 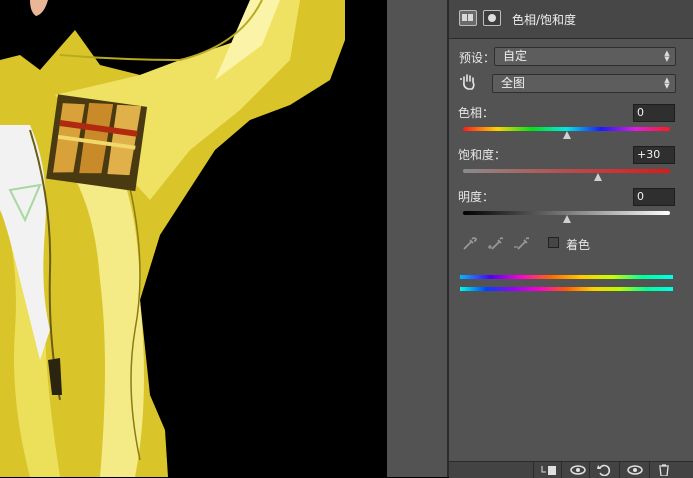 What do you see at coordinates (418, 238) in the screenshot?
I see `workspace-gutter` at bounding box center [418, 238].